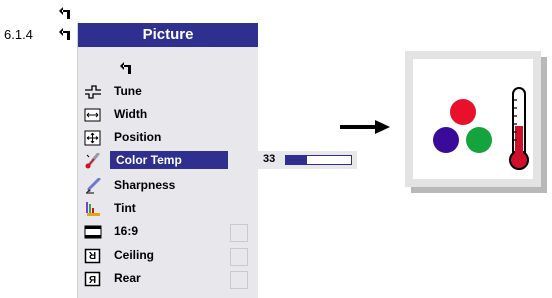 This screenshot has height=298, width=552. I want to click on color-temp-illustration, so click(481, 128).